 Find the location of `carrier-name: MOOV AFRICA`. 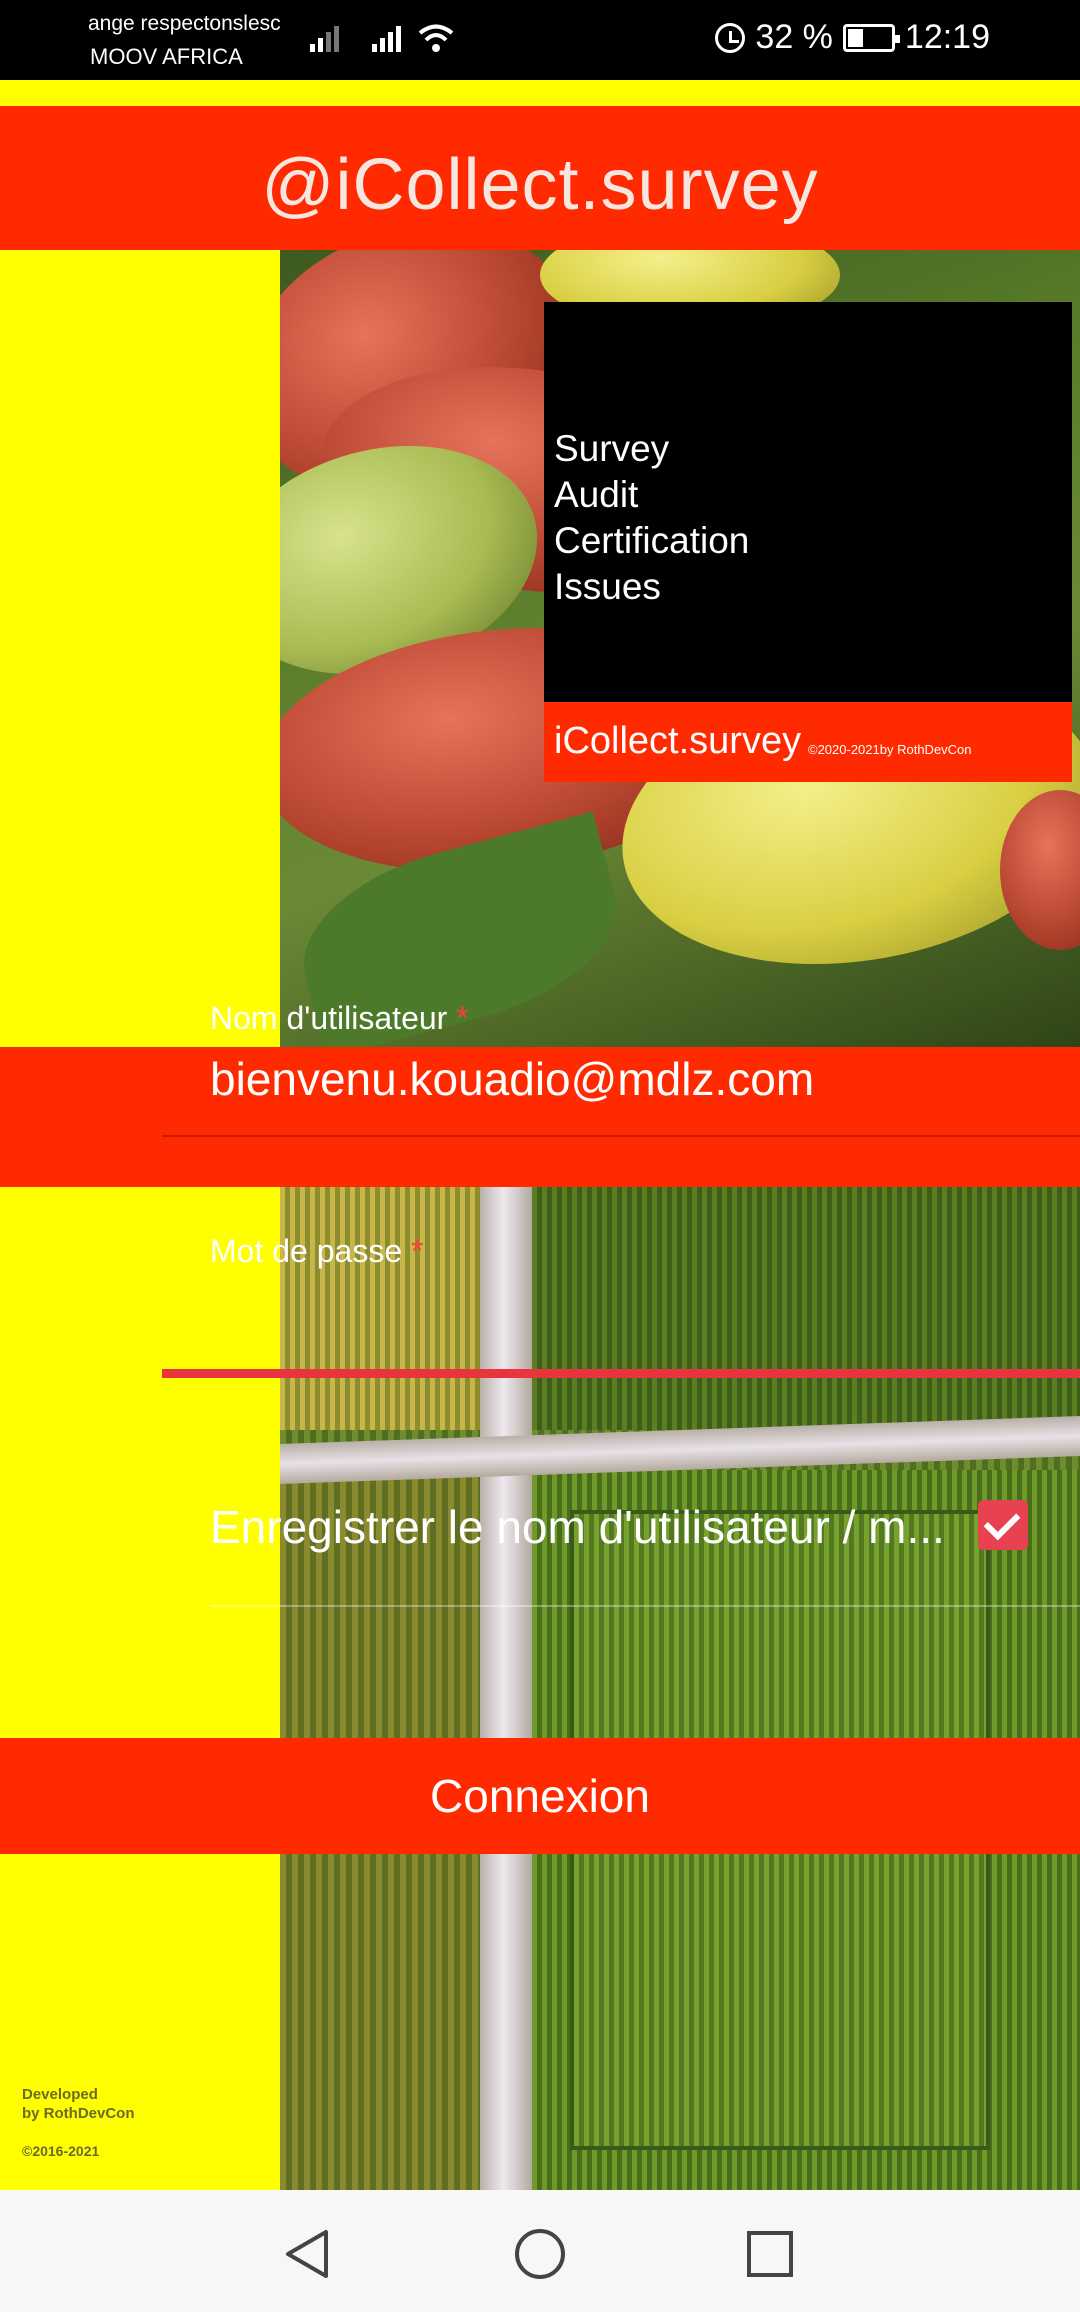

carrier-name: MOOV AFRICA is located at coordinates (166, 56).